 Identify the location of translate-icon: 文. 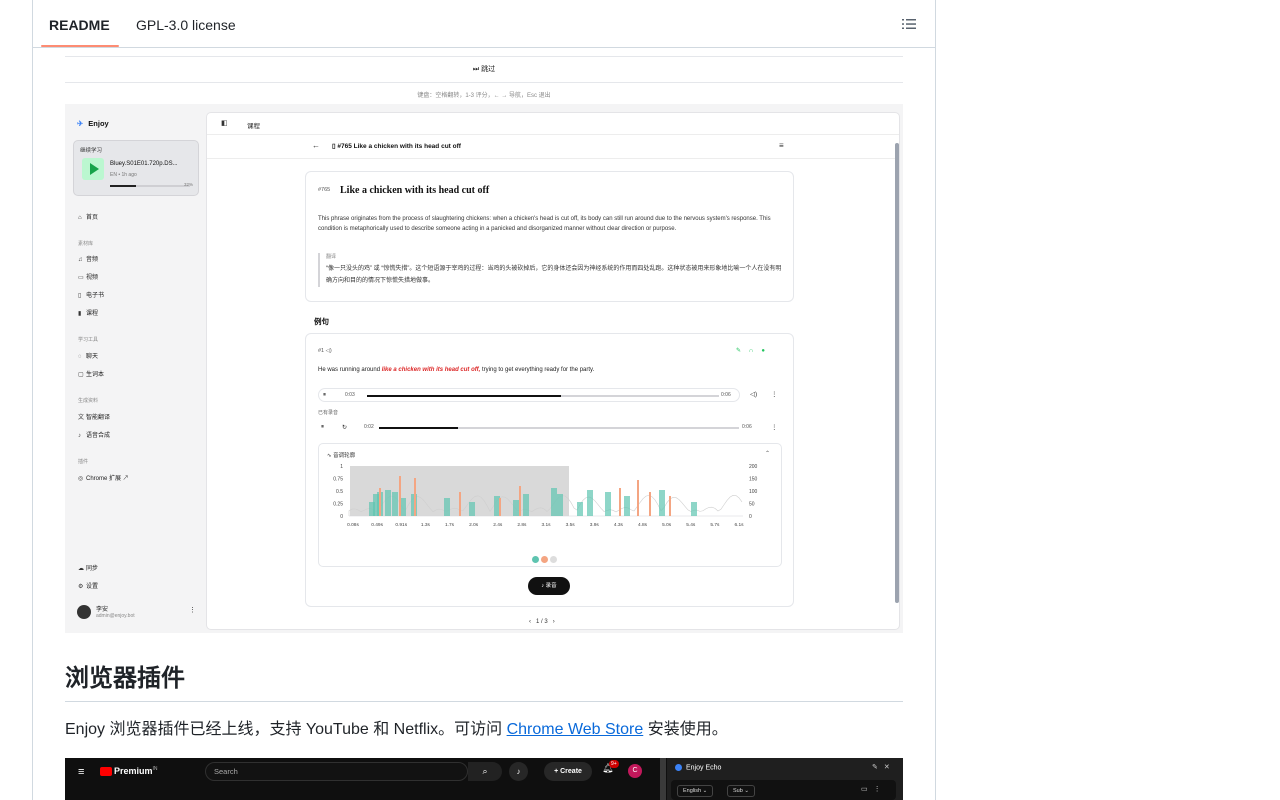
(81, 418).